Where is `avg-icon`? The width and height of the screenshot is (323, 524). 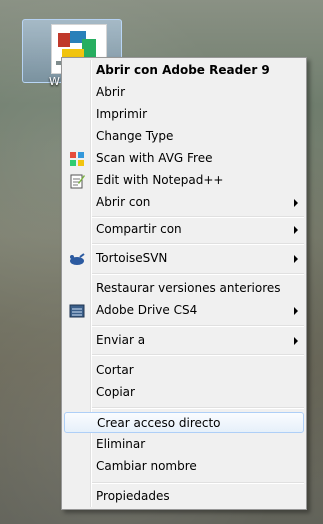
avg-icon is located at coordinates (77, 159).